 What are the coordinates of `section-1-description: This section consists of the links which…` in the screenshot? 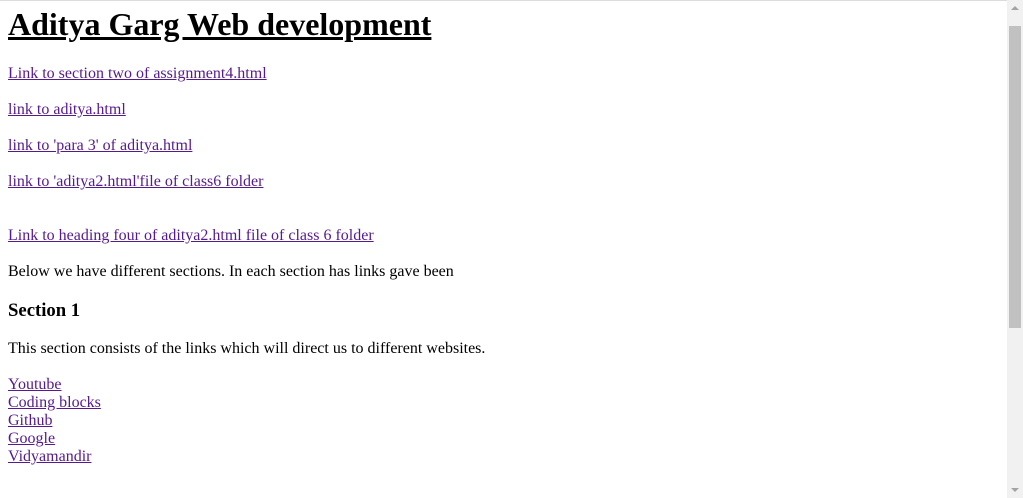 It's located at (247, 348).